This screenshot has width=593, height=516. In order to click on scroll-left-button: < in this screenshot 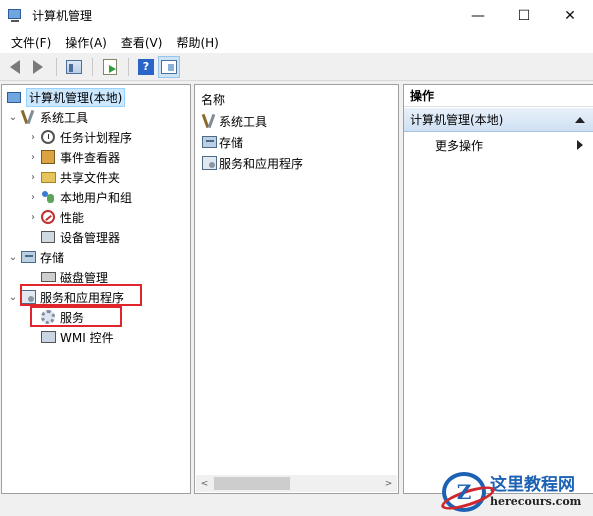, I will do `click(204, 484)`.